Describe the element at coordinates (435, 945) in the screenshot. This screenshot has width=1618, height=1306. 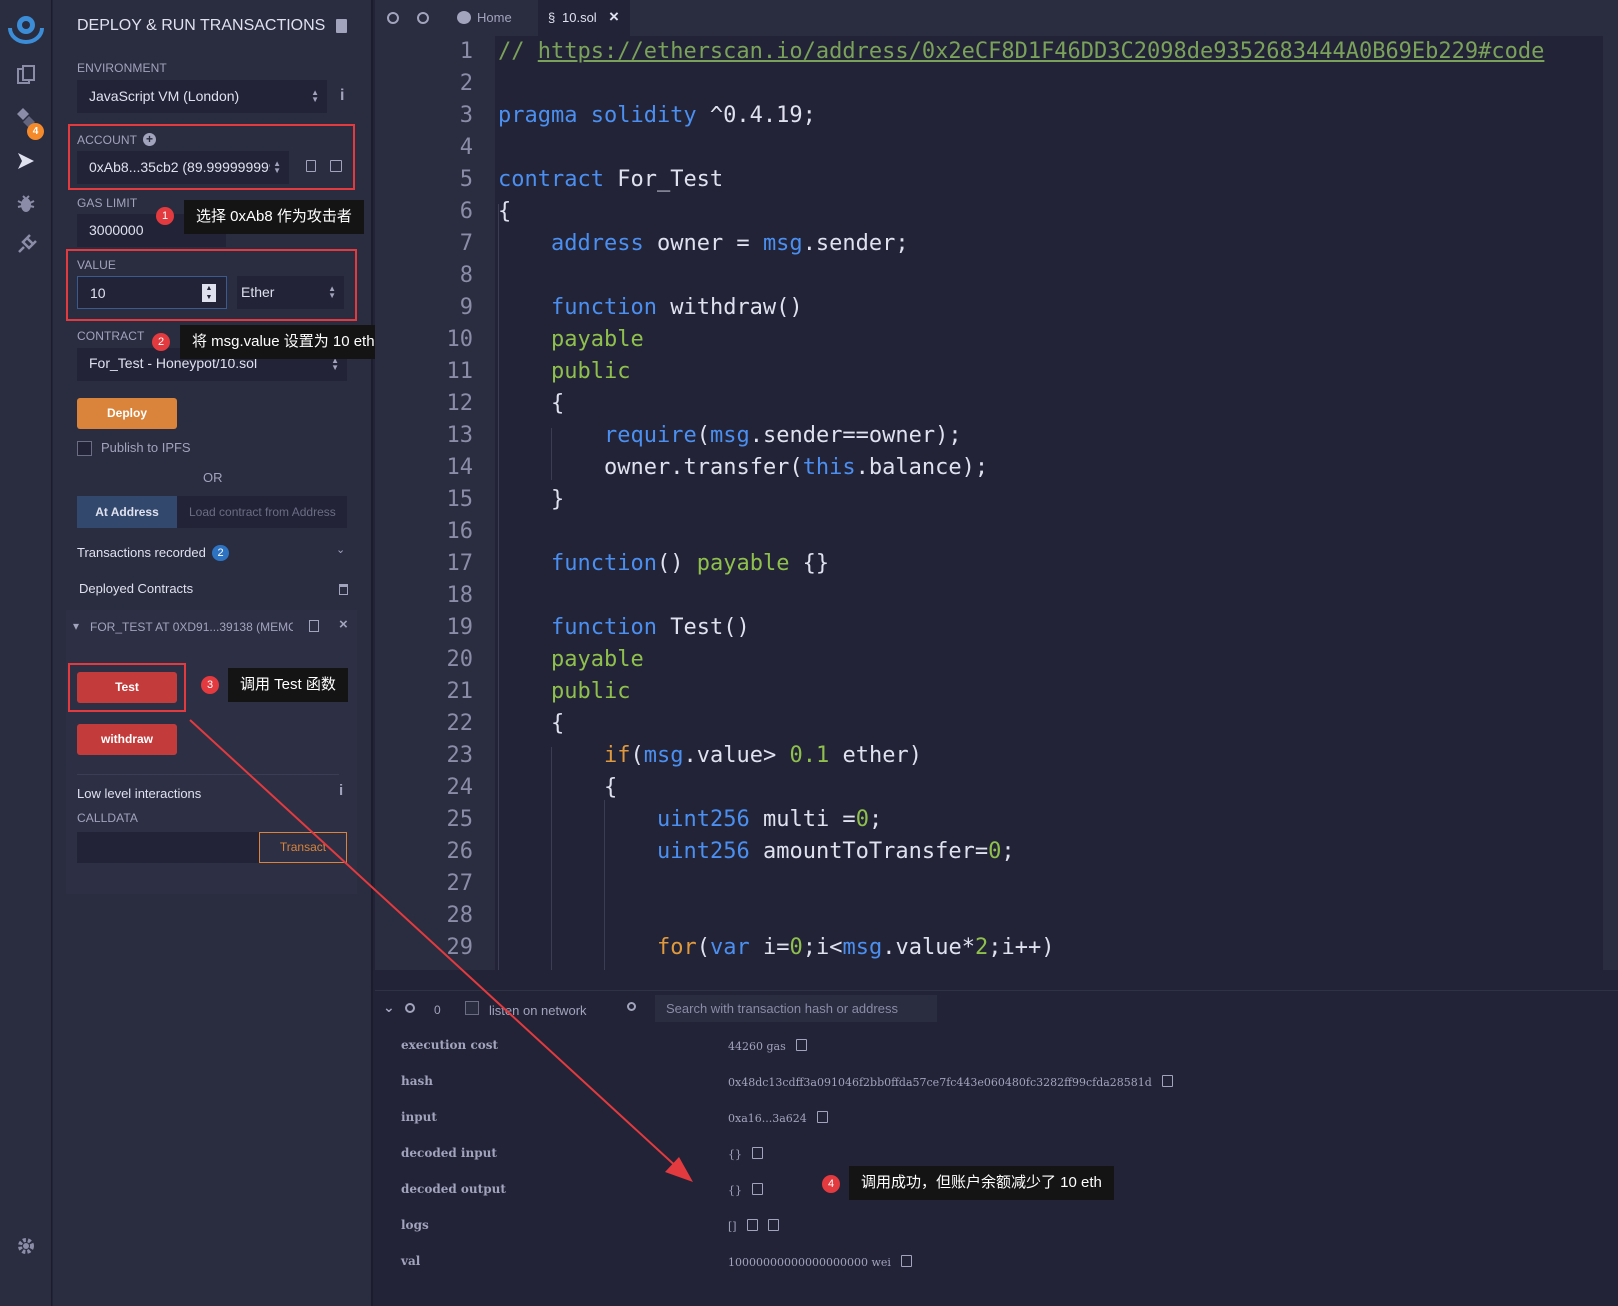
I see `arrow-line` at that location.